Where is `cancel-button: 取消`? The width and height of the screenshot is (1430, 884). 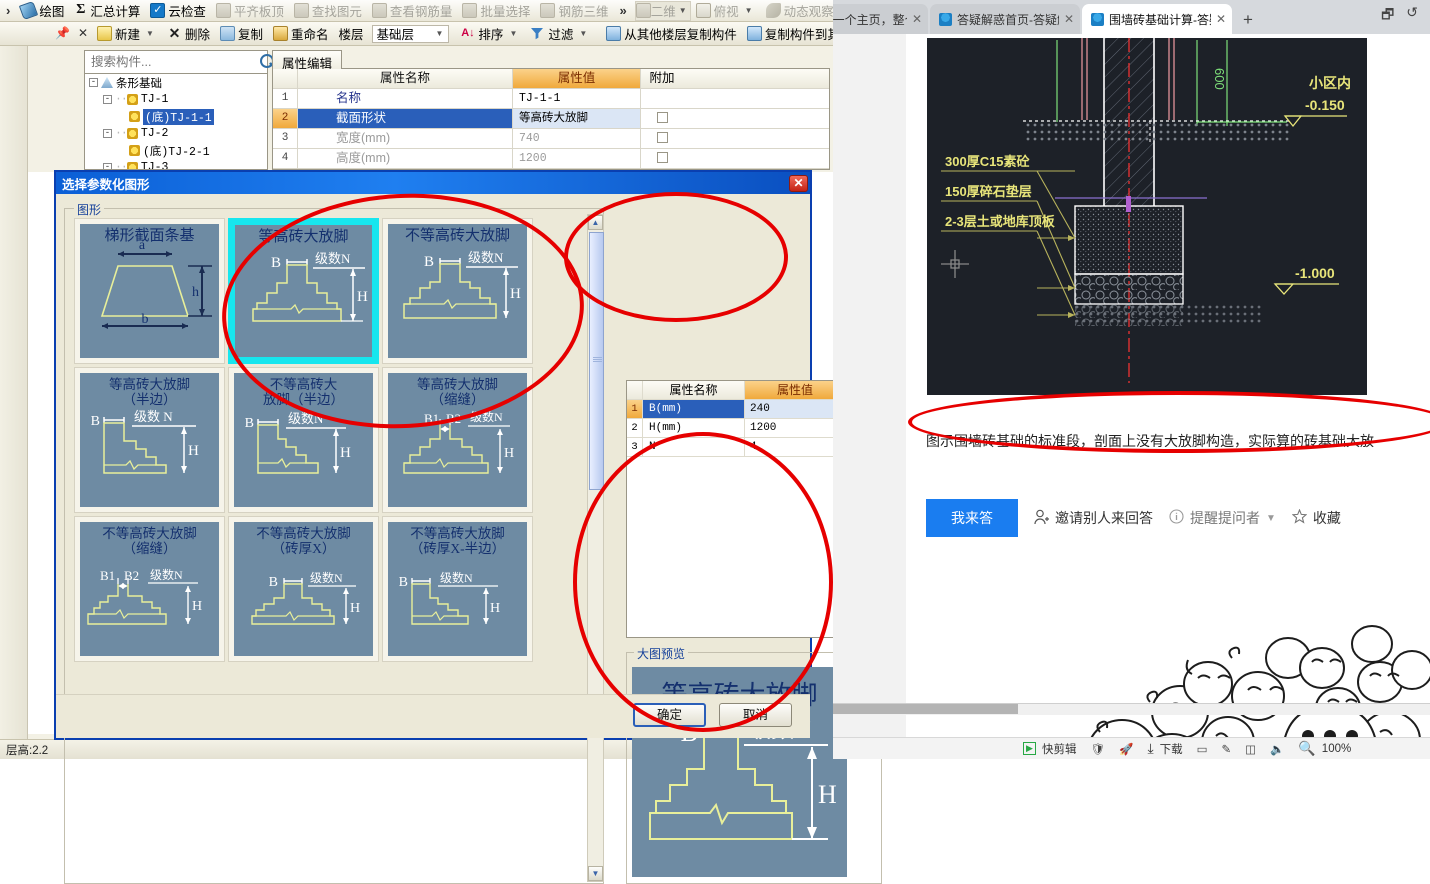 cancel-button: 取消 is located at coordinates (755, 715).